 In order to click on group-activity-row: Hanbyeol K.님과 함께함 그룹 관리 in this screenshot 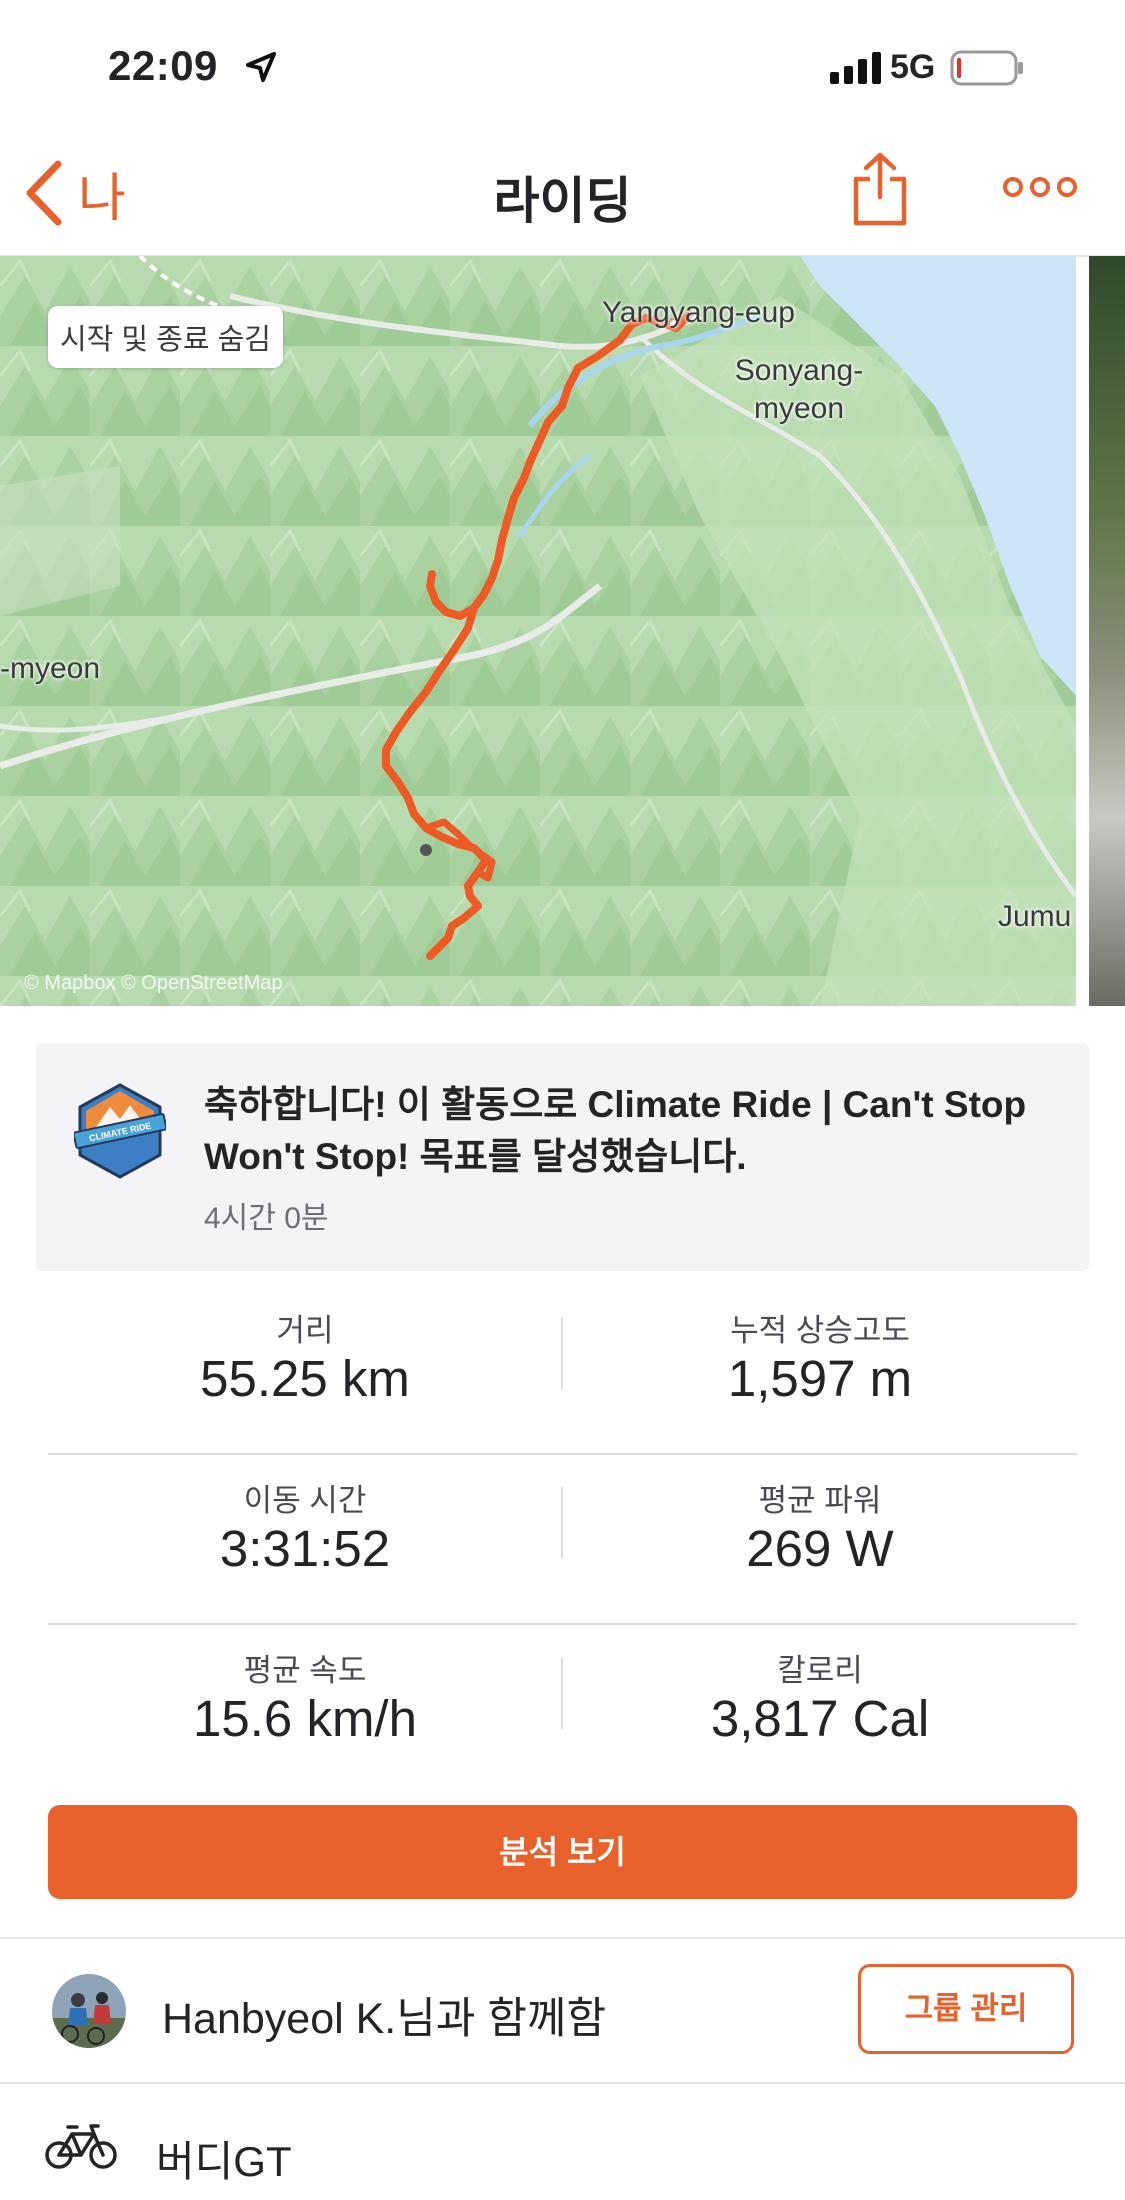, I will do `click(562, 2011)`.